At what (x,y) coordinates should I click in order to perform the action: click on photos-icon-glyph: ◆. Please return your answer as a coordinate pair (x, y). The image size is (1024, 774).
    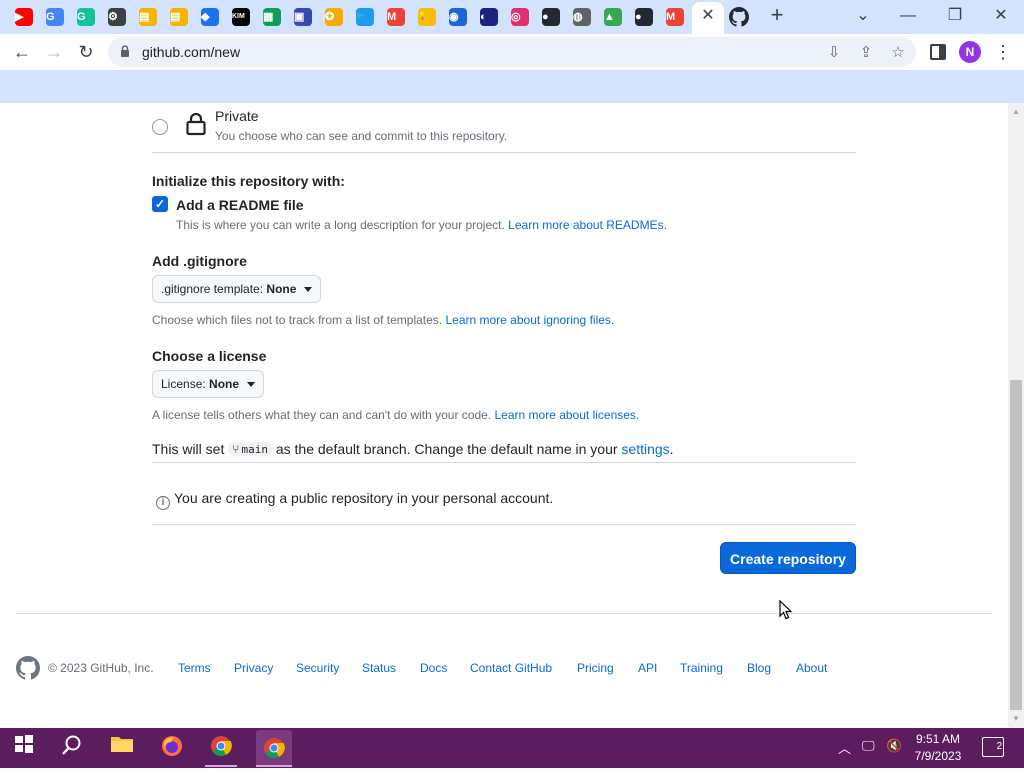
    Looking at the image, I should click on (210, 17).